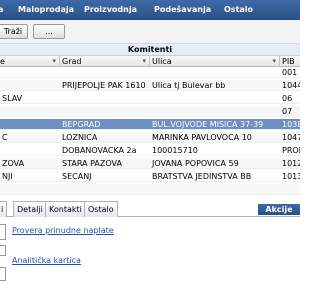 The width and height of the screenshot is (320, 300). Describe the element at coordinates (150, 124) in the screenshot. I see `table-row: BEPGRAD BUL.VOJVODE MISICA 37-39 10380` at that location.